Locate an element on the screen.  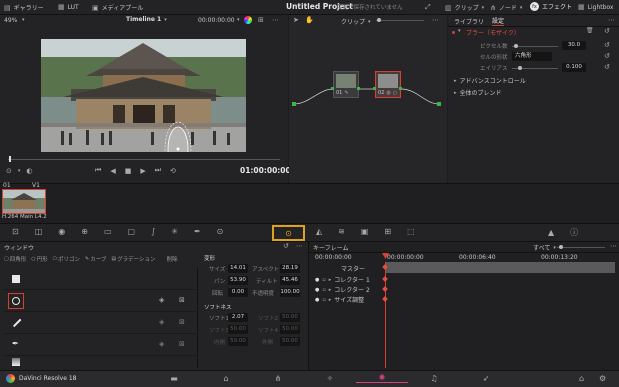
rectangle-tool: ▢ 四角形 is located at coordinates (15, 259).